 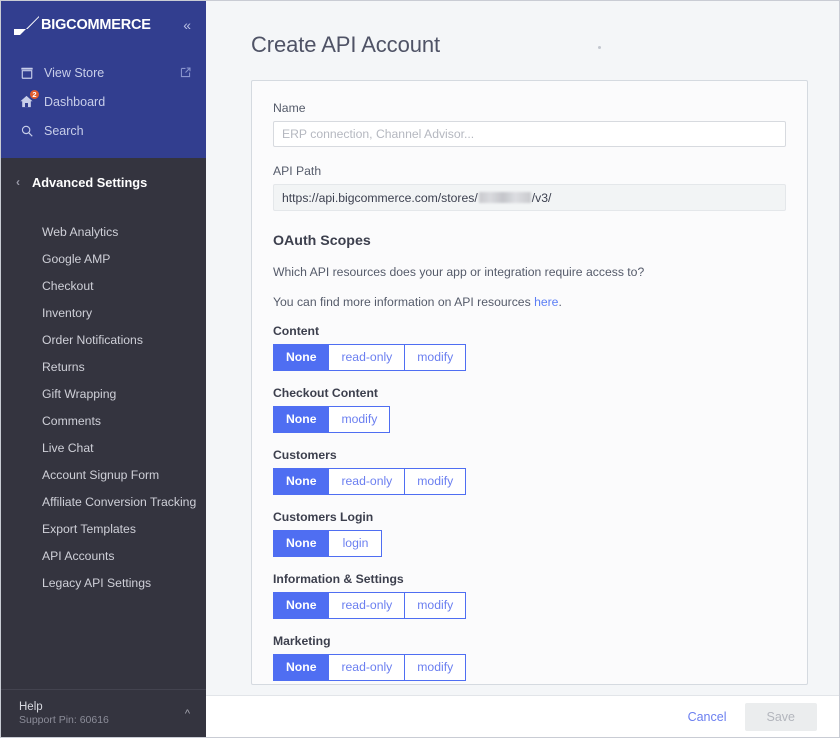 I want to click on sidebar-item-label: Checkout, so click(x=68, y=285).